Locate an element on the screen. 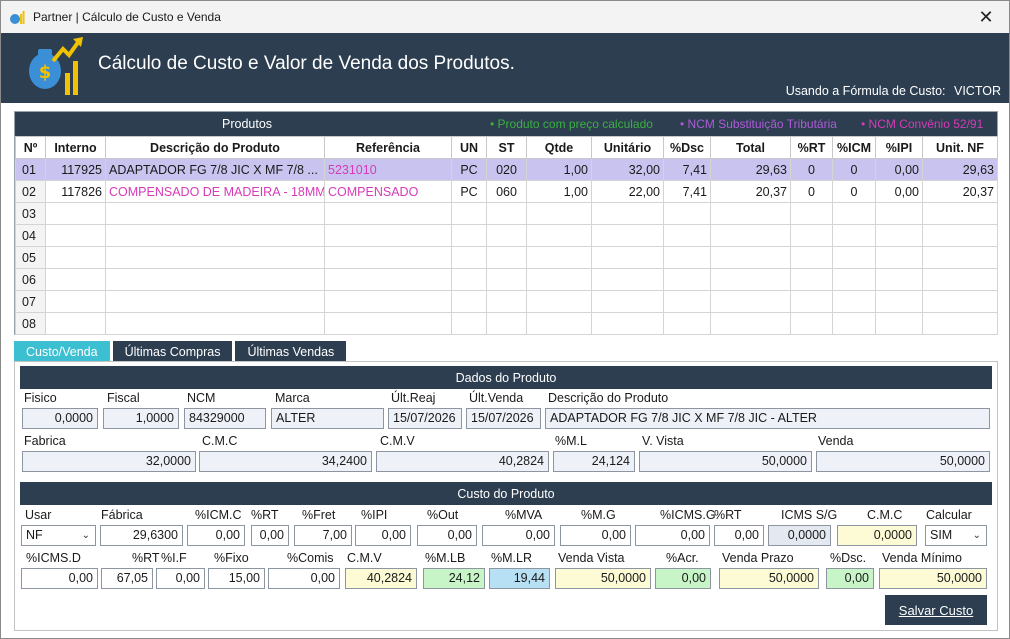  column-header: Qtde is located at coordinates (559, 147).